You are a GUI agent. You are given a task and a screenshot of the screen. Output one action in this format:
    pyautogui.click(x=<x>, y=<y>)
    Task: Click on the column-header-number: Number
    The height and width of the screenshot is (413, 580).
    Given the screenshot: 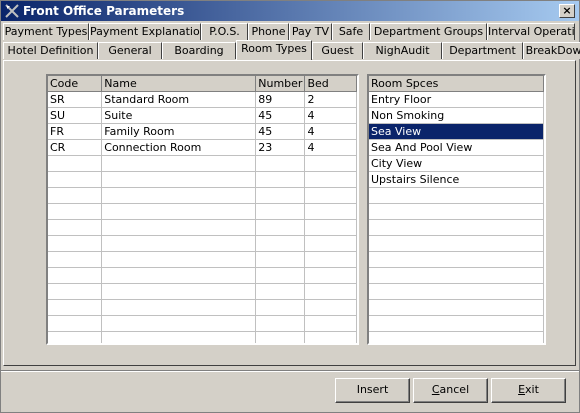 What is the action you would take?
    pyautogui.click(x=280, y=84)
    